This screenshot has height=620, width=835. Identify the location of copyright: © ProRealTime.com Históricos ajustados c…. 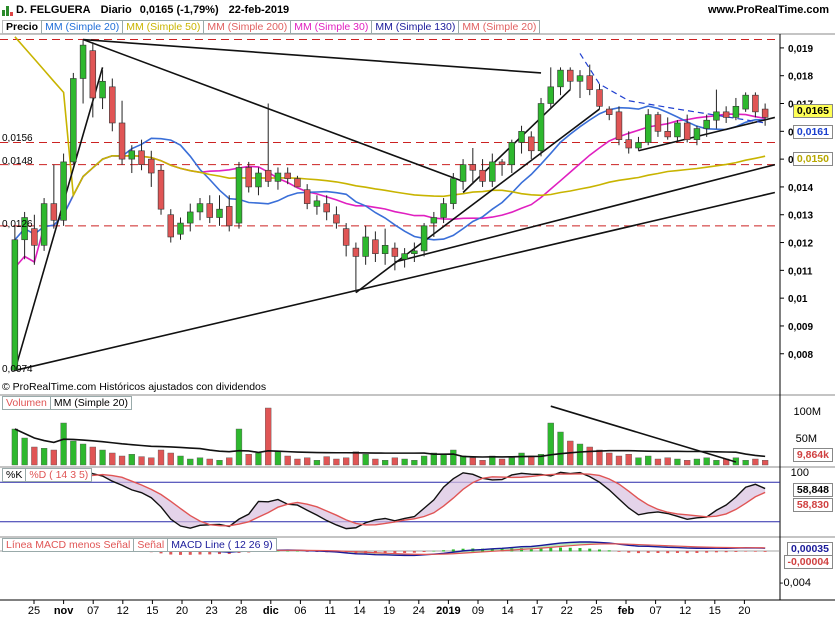
(134, 387).